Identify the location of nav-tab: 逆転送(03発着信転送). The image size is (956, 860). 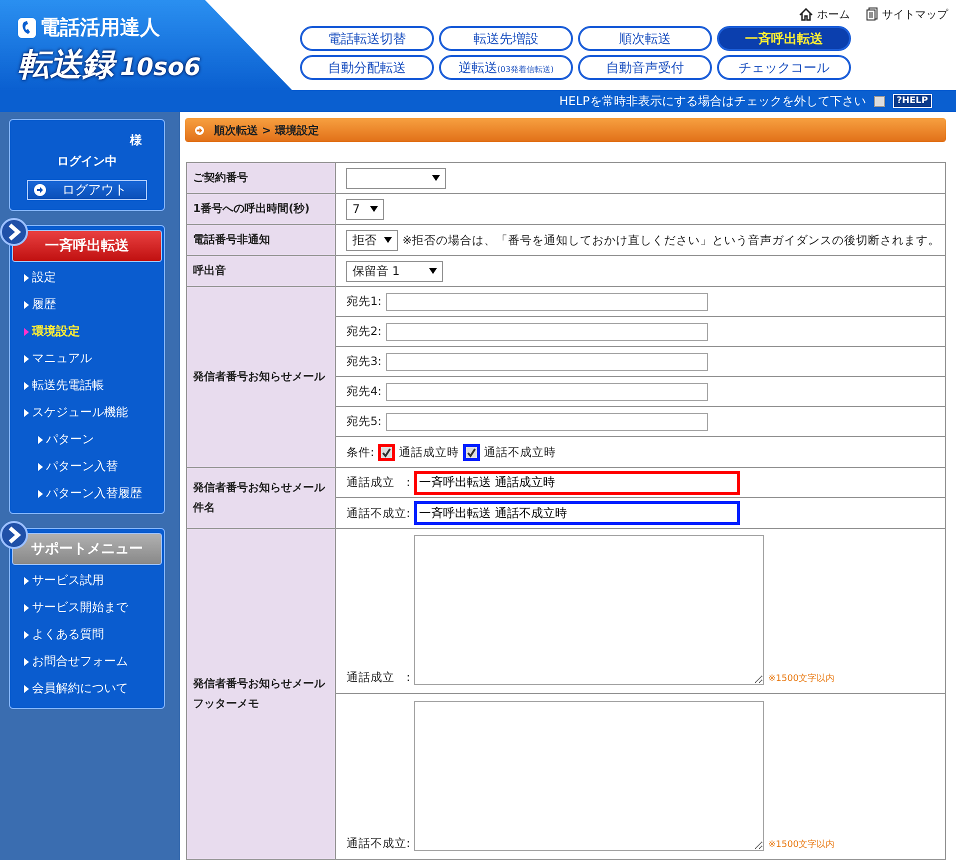
(506, 67).